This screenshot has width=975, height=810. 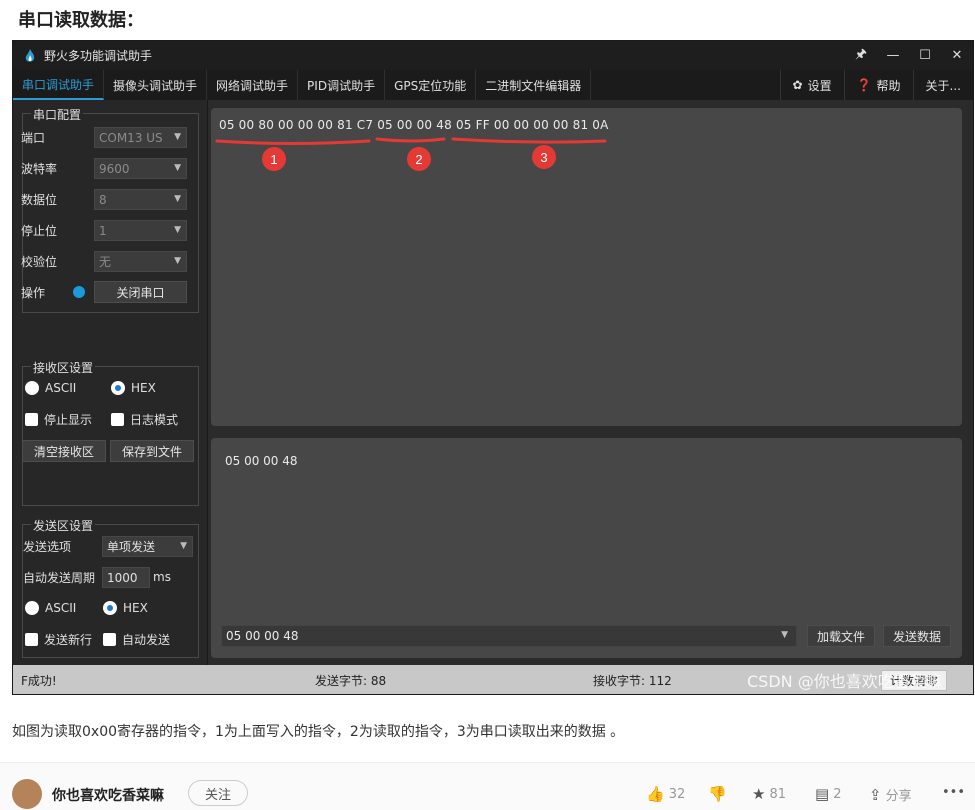 What do you see at coordinates (864, 85) in the screenshot?
I see `question-icon: ❓` at bounding box center [864, 85].